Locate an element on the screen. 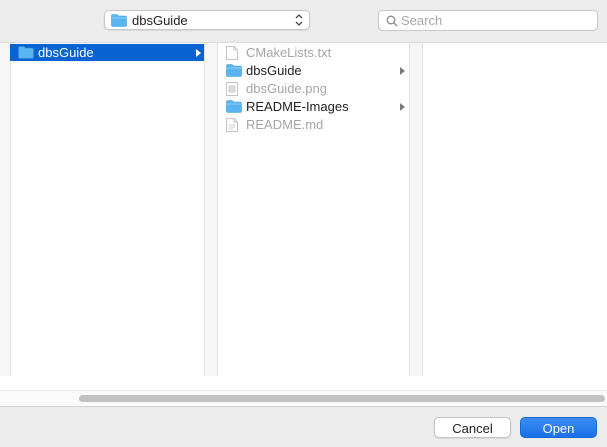  list-item-label: README-Images is located at coordinates (297, 106).